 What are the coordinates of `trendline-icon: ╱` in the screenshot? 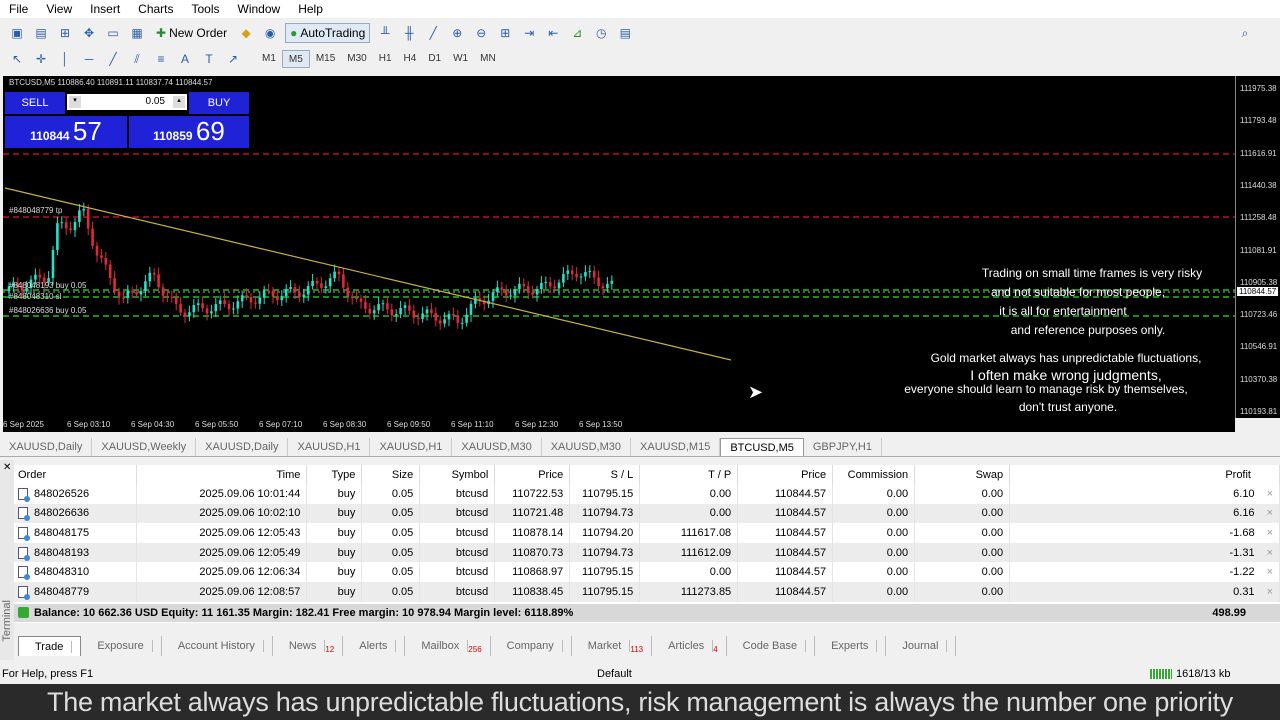 It's located at (113, 59).